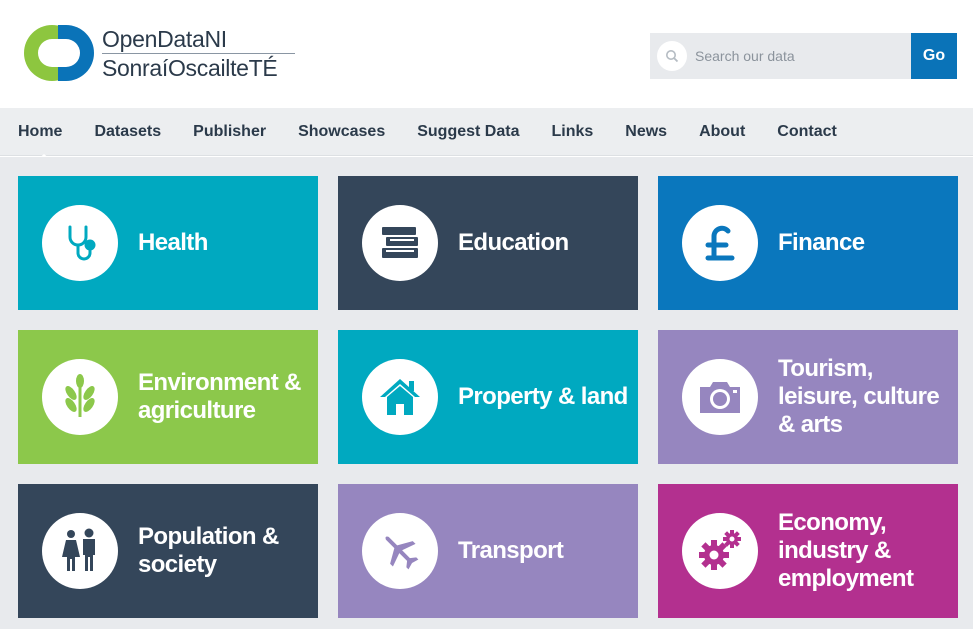 This screenshot has height=629, width=973. Describe the element at coordinates (572, 132) in the screenshot. I see `nav-item-links: Links` at that location.